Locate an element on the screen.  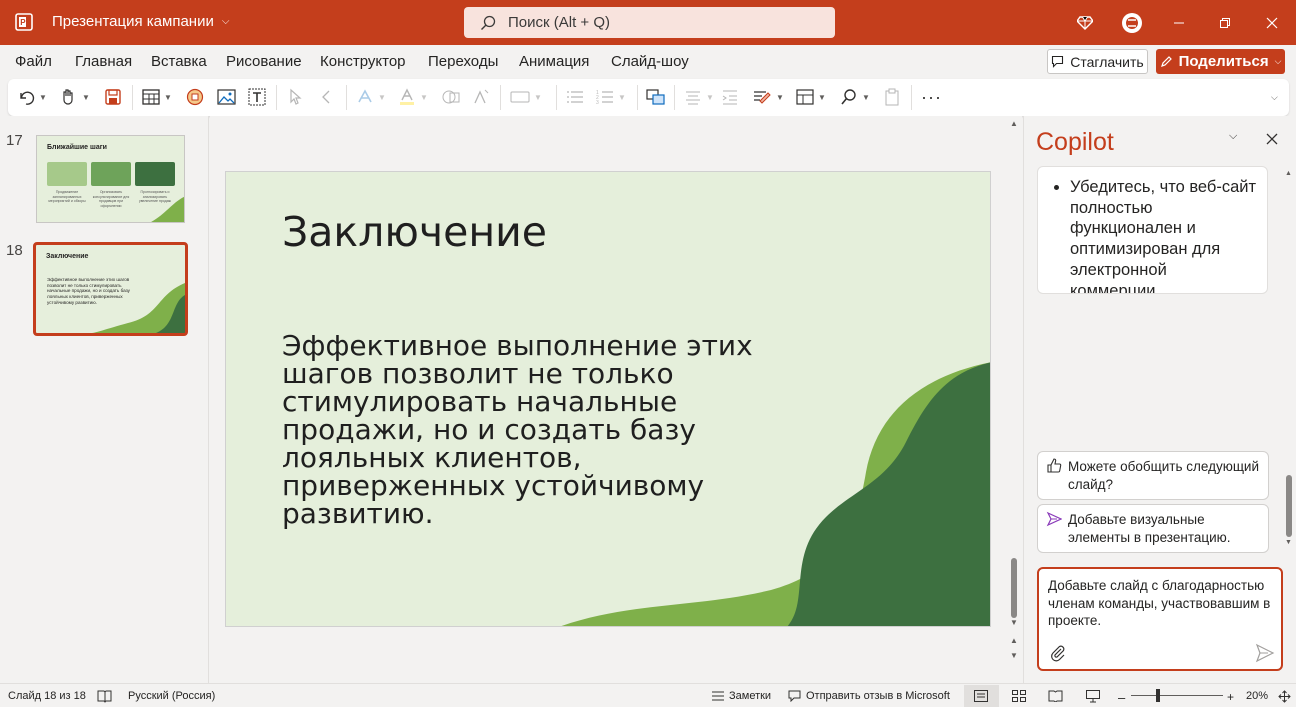
designer-button: ▼ is located at coordinates (768, 97).